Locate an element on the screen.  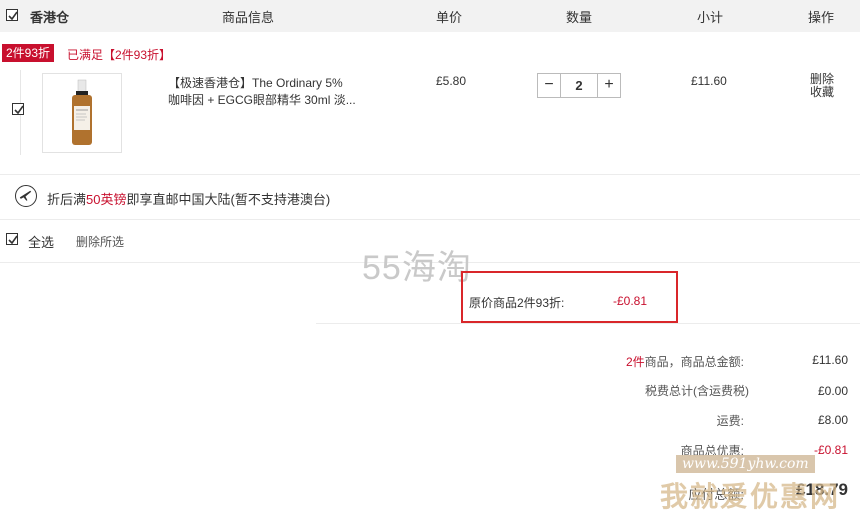
delete-selected-button: 删除所选 is located at coordinates (100, 241).